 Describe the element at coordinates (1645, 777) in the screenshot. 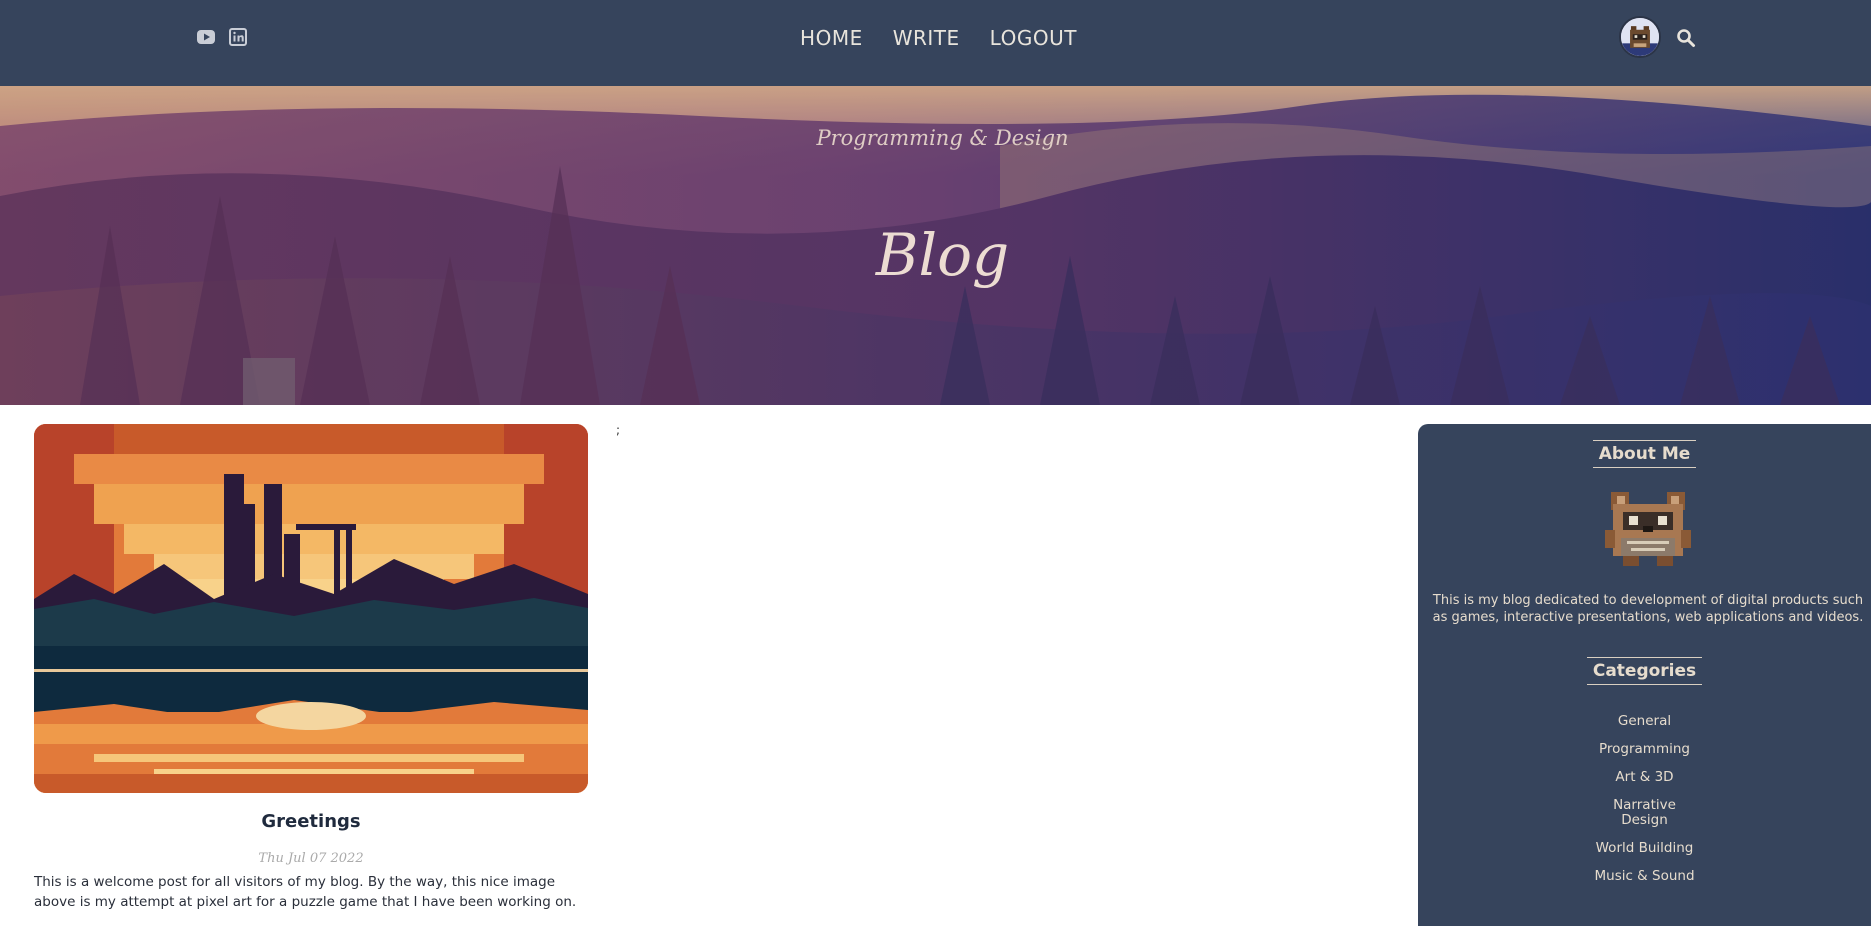

I see `category-art-3d: Art & 3D` at that location.